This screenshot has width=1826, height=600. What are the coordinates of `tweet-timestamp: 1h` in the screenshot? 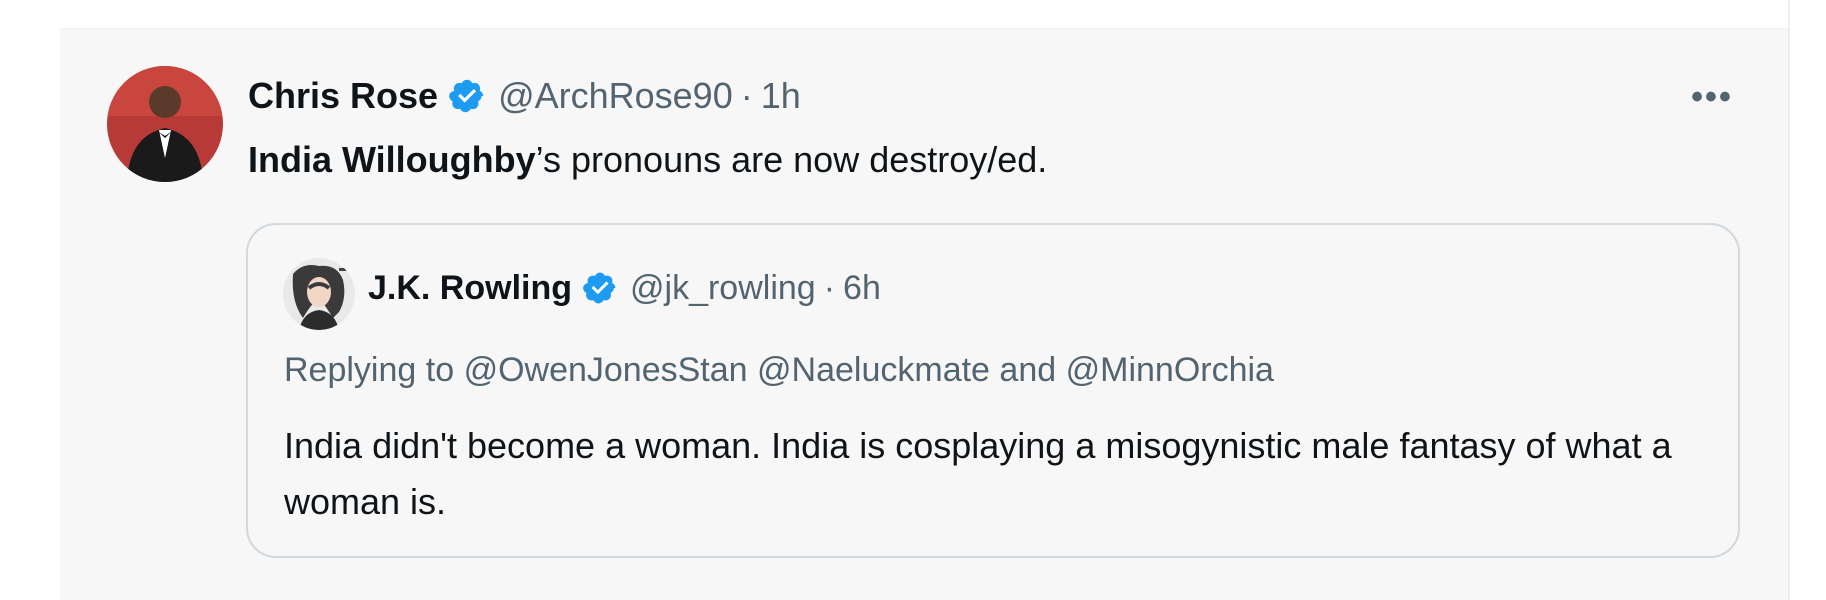 It's located at (781, 96).